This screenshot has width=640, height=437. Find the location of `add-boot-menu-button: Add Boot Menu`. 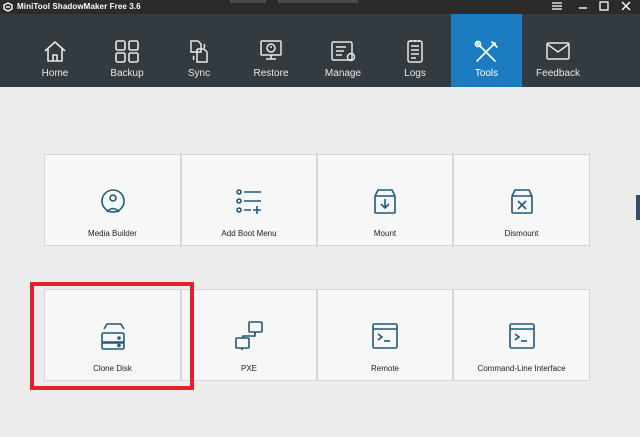

add-boot-menu-button: Add Boot Menu is located at coordinates (249, 200).